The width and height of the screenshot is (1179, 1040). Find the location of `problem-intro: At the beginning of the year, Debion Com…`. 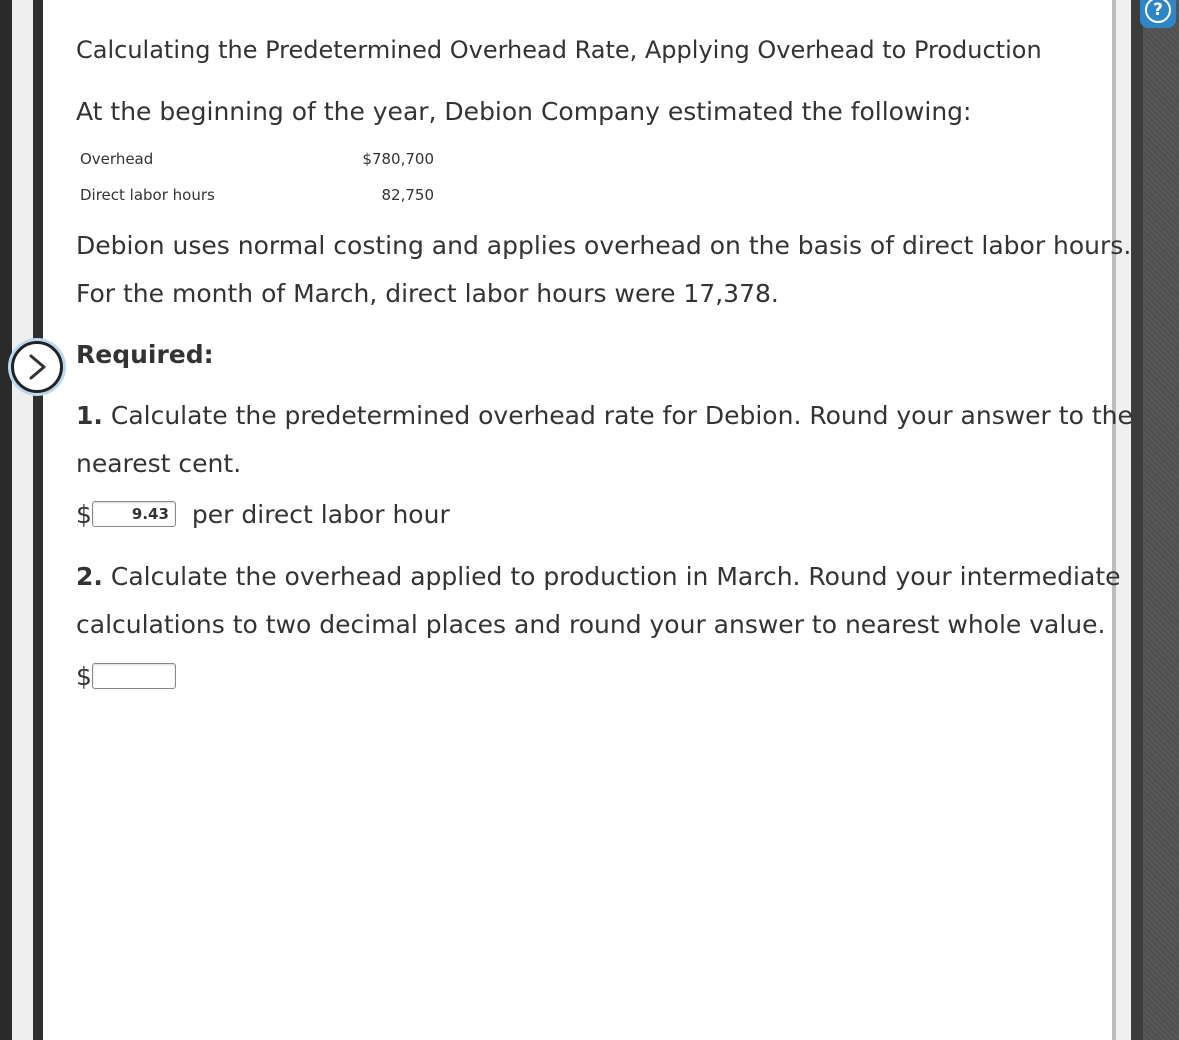

problem-intro: At the beginning of the year, Debion Com… is located at coordinates (524, 111).